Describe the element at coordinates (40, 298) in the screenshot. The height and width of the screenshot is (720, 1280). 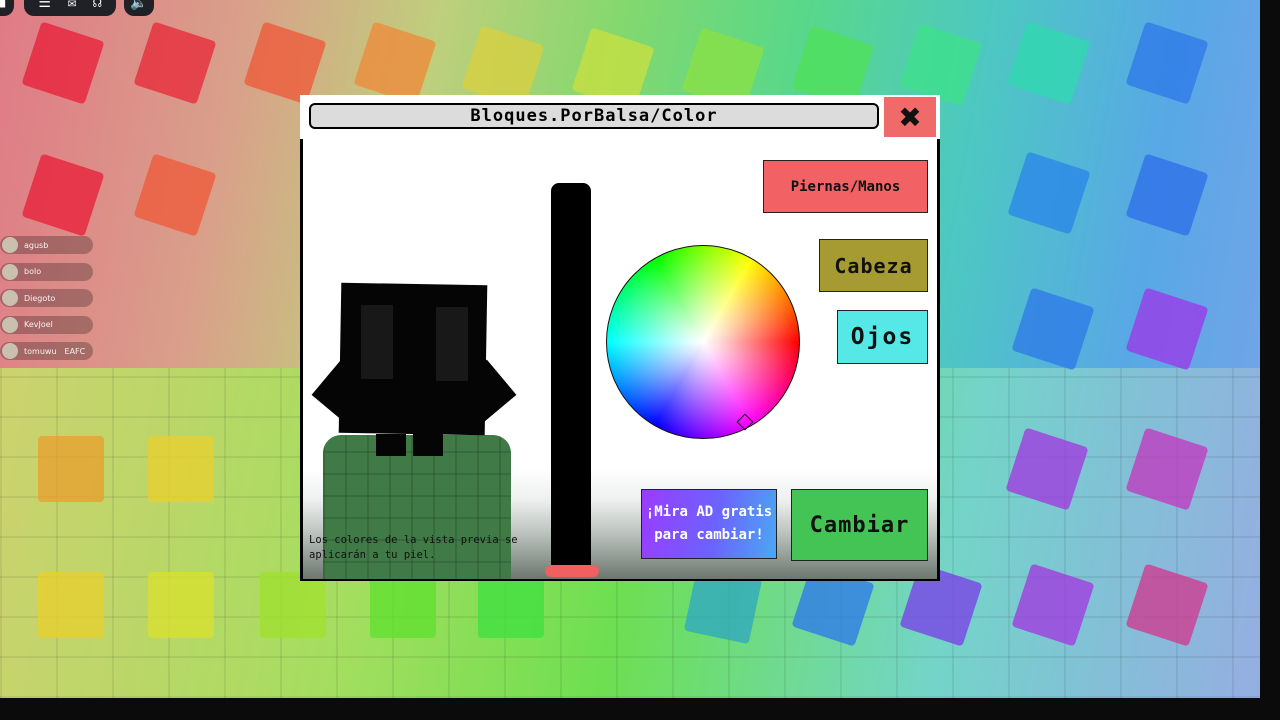
I see `player-name: Diegoto` at that location.